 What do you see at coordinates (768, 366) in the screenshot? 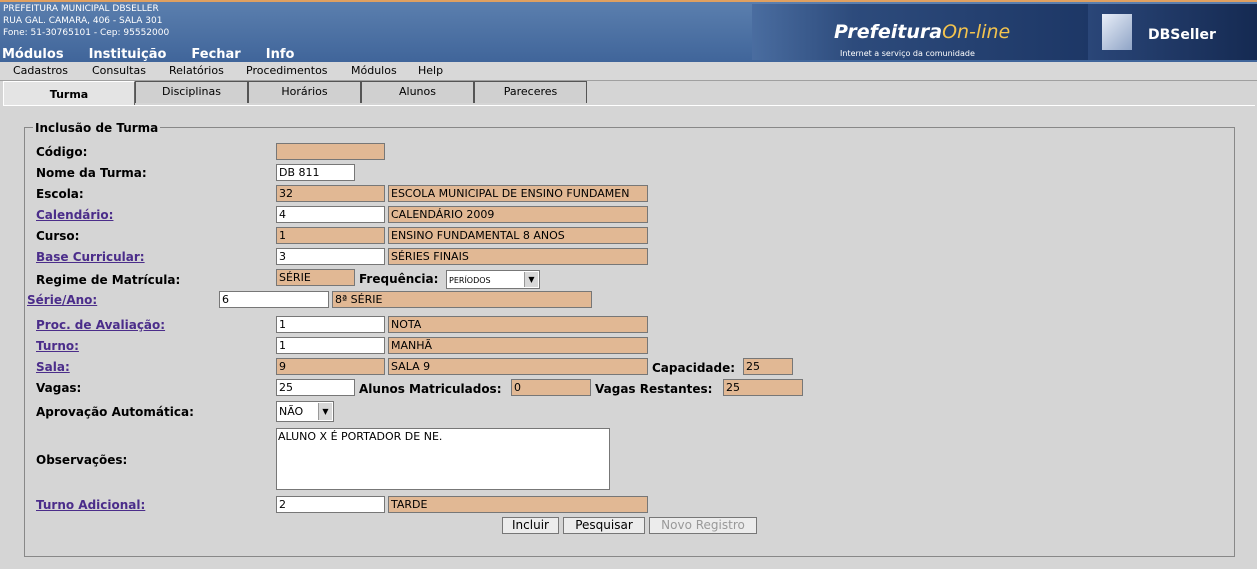
I see `capacidade-field: 25` at bounding box center [768, 366].